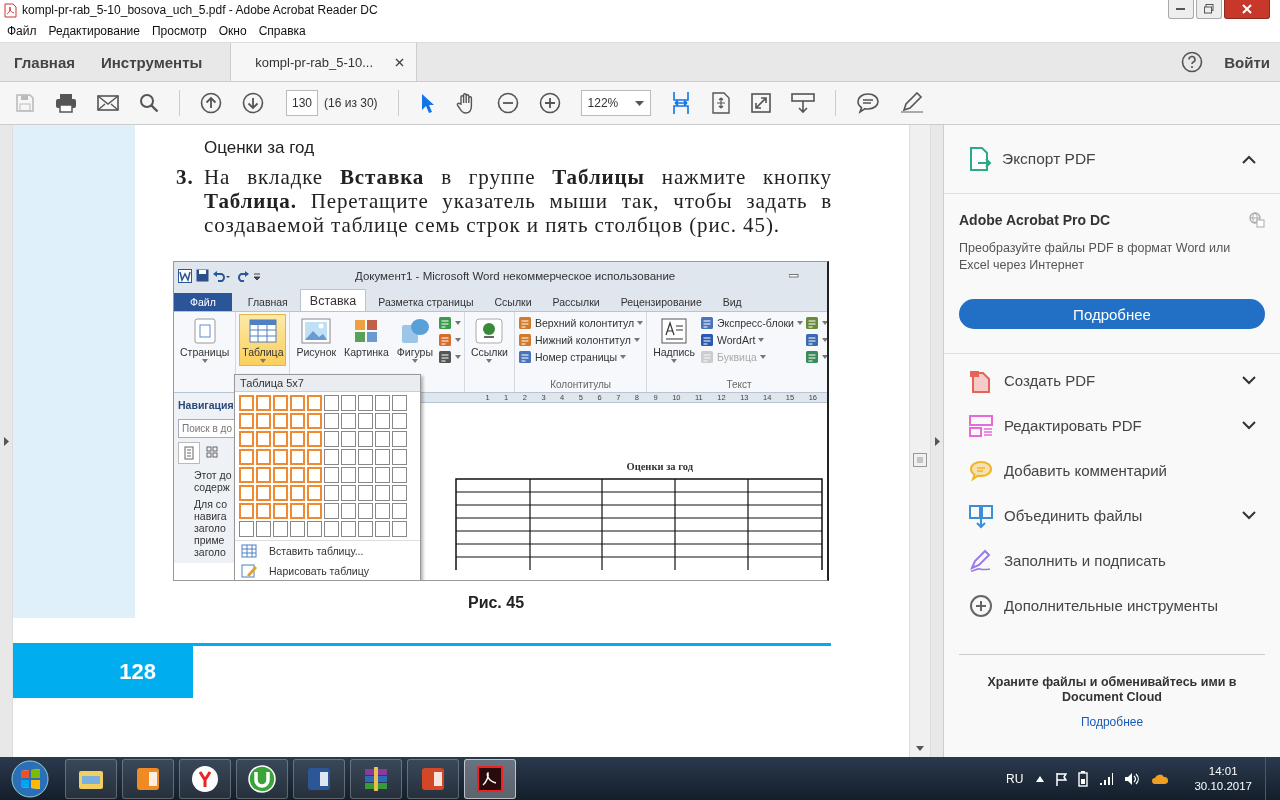 The image size is (1280, 800). What do you see at coordinates (153, 62) in the screenshot?
I see `nav-tab: Инструменты` at bounding box center [153, 62].